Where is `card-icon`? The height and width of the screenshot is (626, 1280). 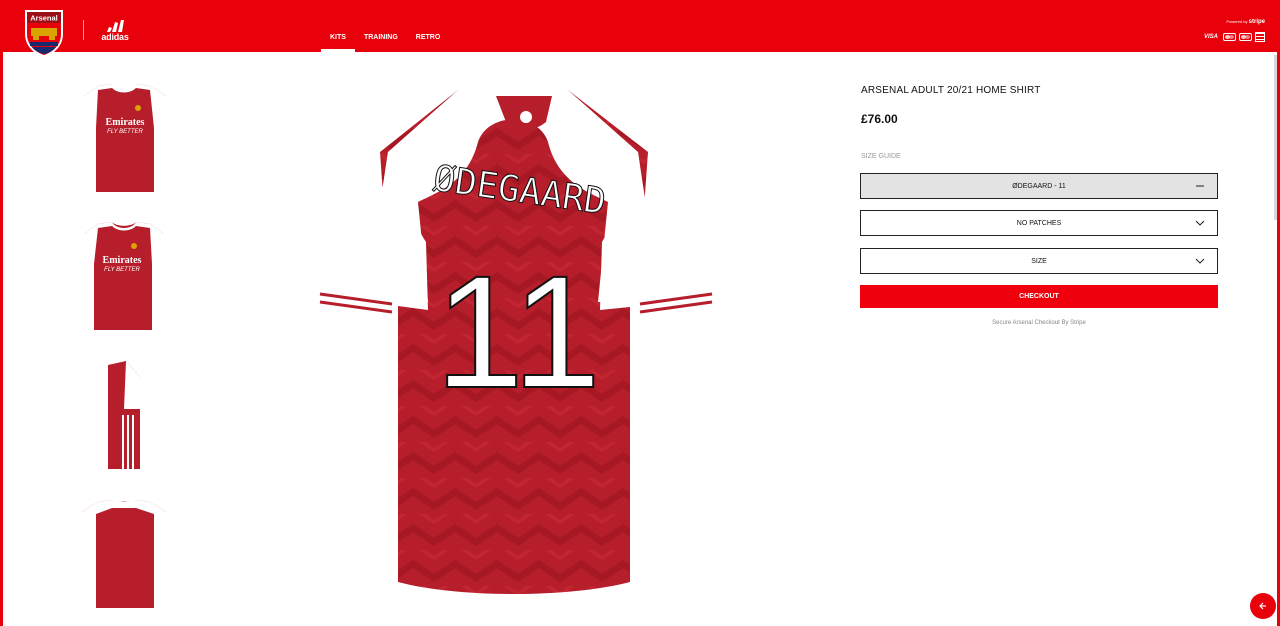 card-icon is located at coordinates (1260, 37).